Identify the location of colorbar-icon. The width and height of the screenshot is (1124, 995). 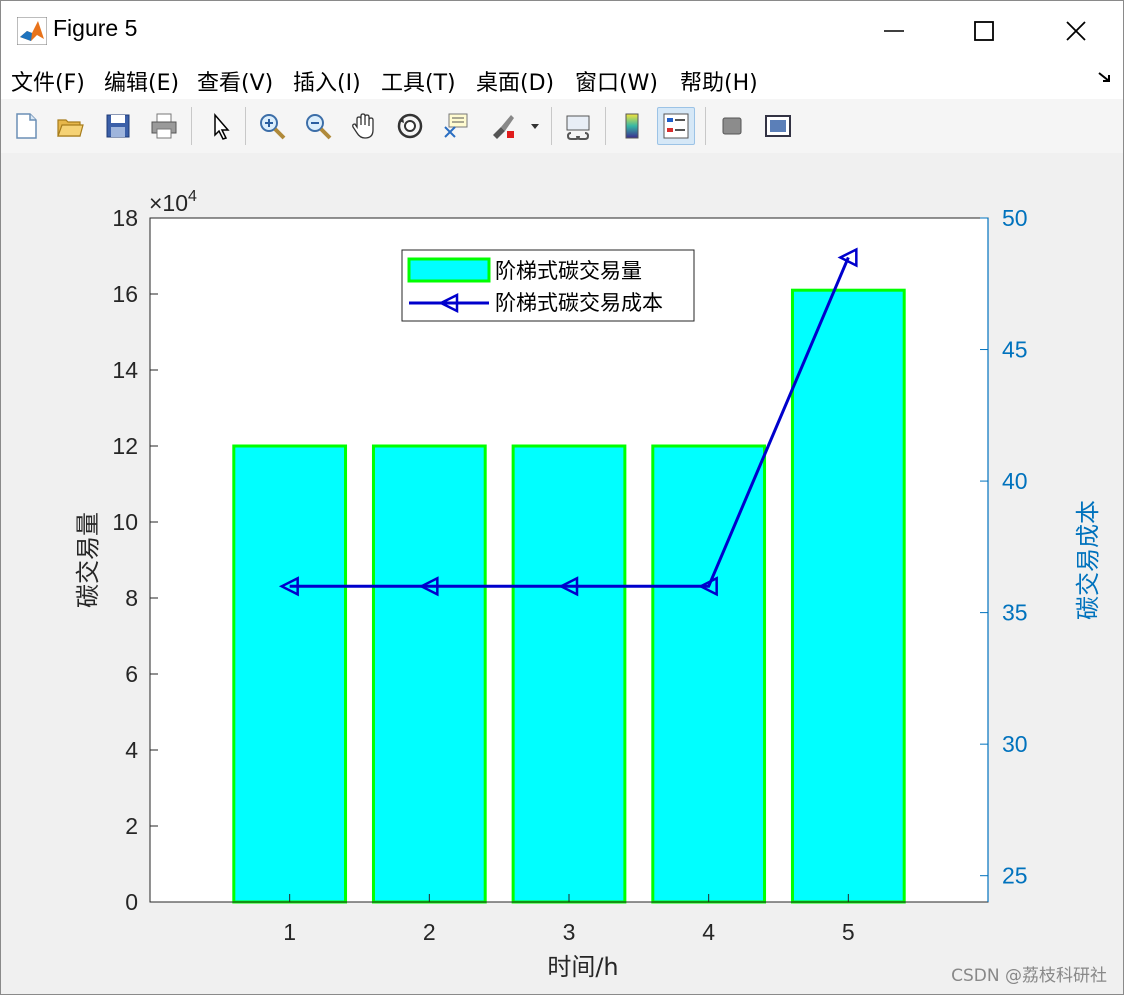
(632, 126).